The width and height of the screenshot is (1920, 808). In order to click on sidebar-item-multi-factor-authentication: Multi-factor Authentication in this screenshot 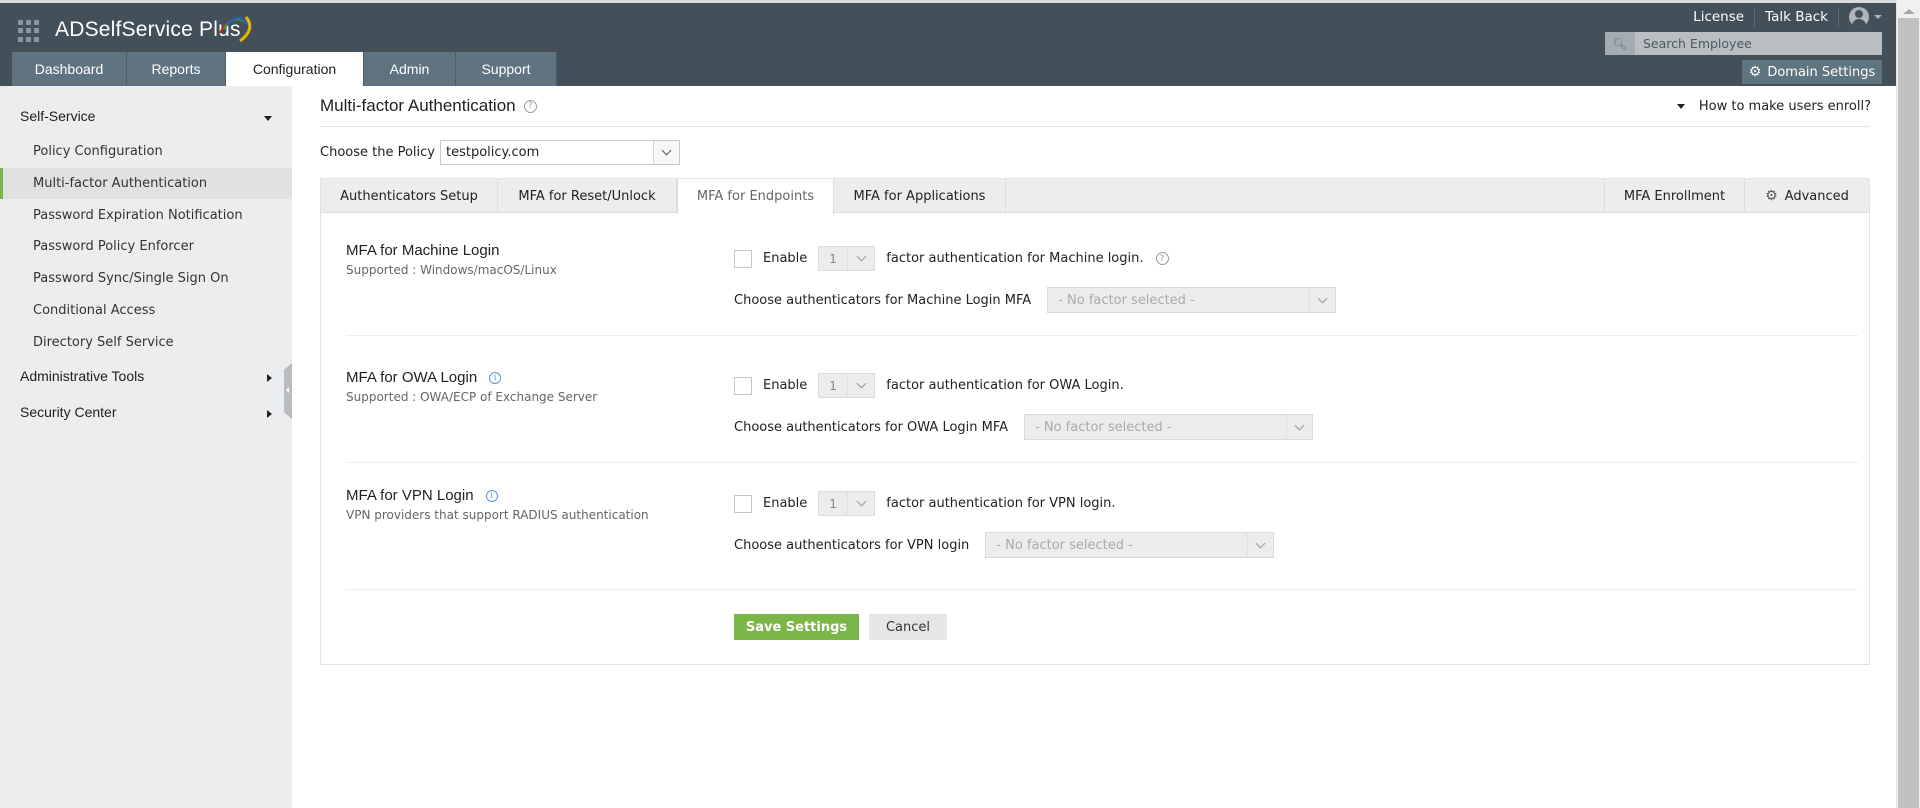, I will do `click(146, 183)`.